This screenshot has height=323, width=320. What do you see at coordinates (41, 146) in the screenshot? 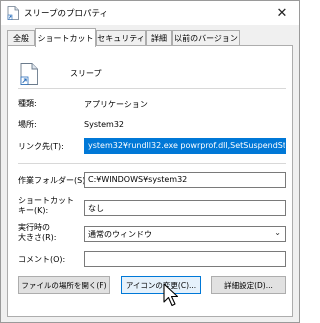
I see `target-label: リンク先(T):` at bounding box center [41, 146].